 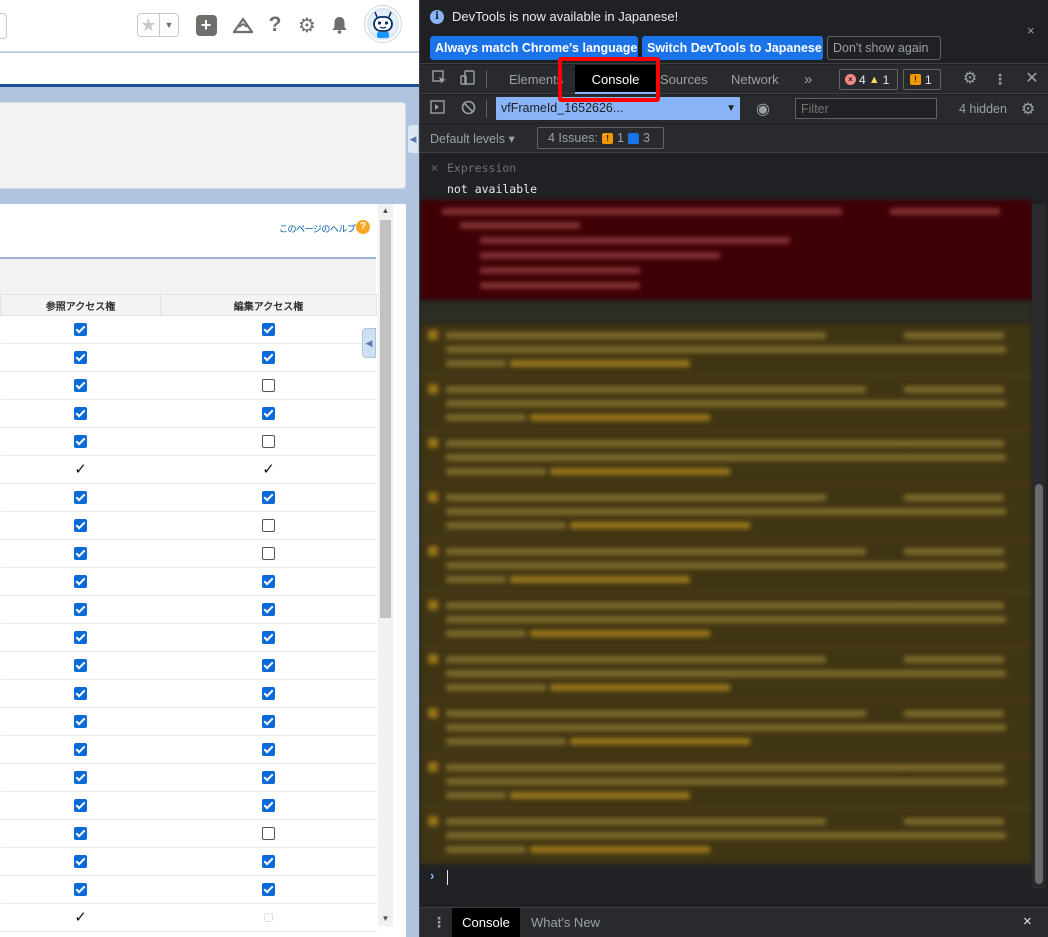 I want to click on close-drawer-icon: ×, so click(x=1027, y=921).